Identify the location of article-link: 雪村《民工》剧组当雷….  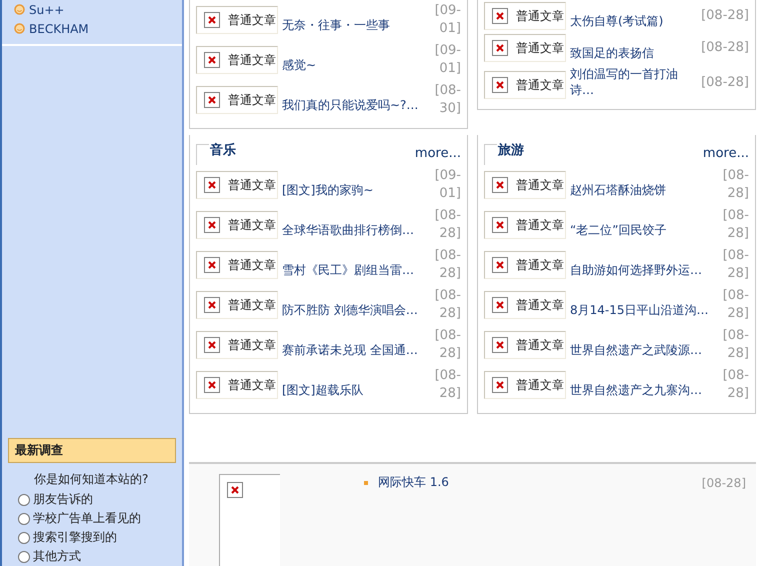
(348, 270).